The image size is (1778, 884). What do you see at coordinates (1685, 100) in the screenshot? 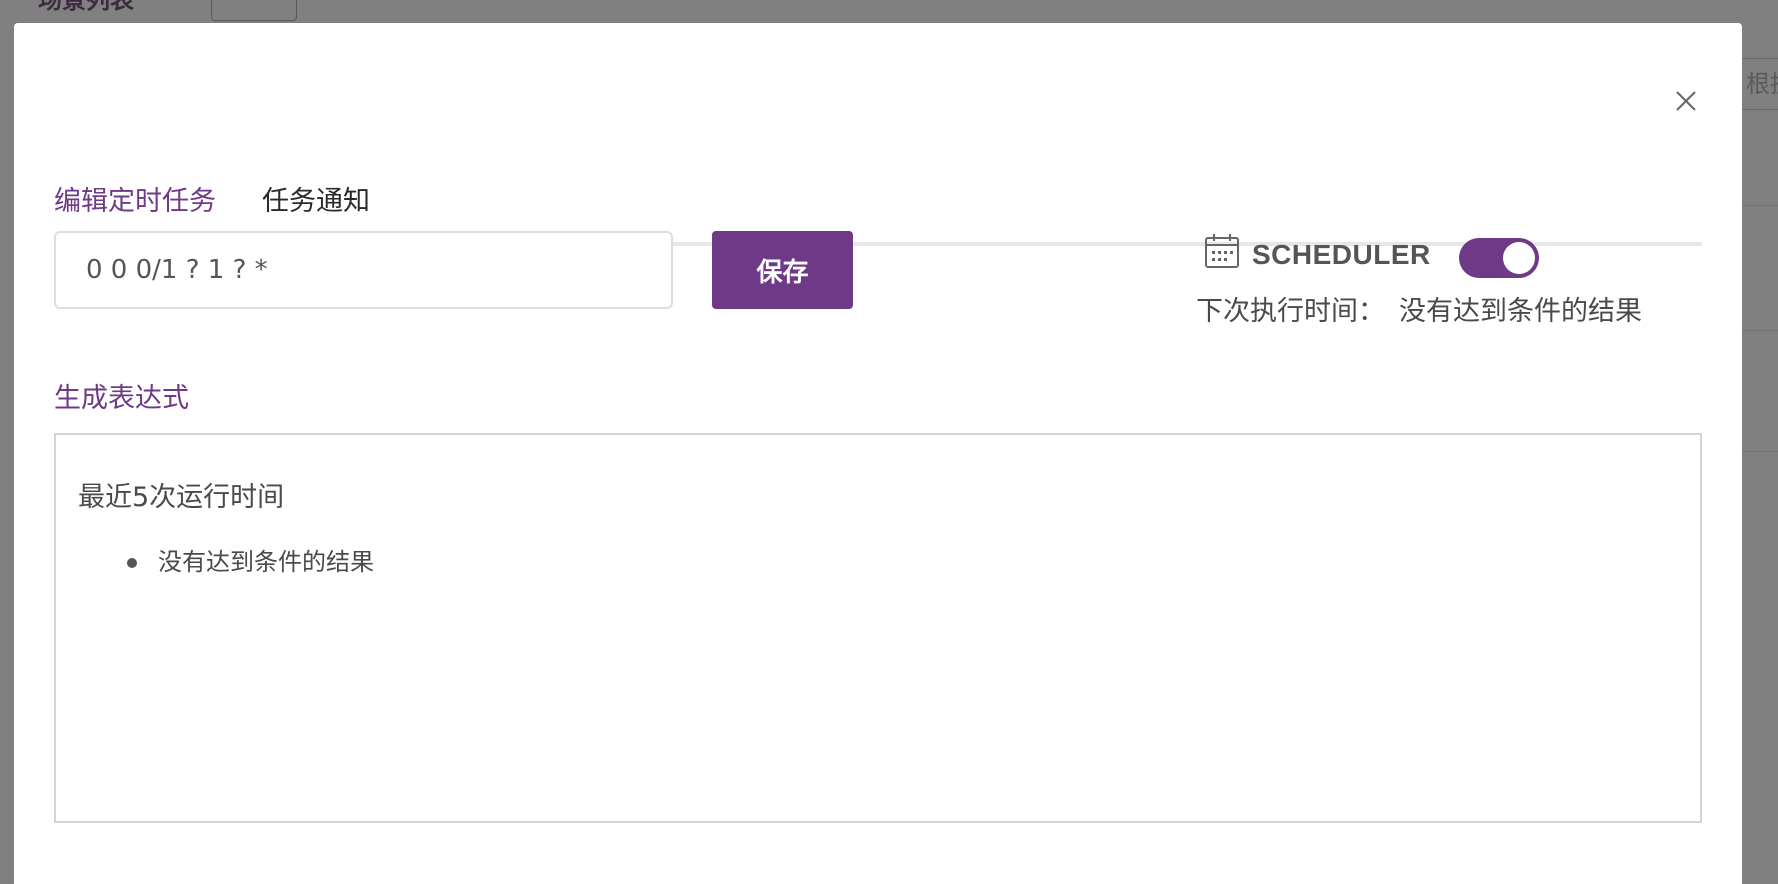
I see `close-icon` at bounding box center [1685, 100].